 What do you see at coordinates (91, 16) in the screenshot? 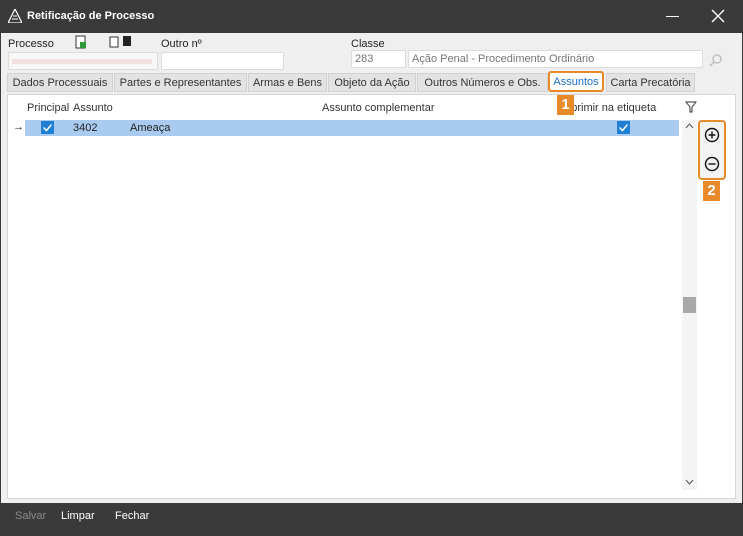
I see `window-title: Retificação de Processo` at bounding box center [91, 16].